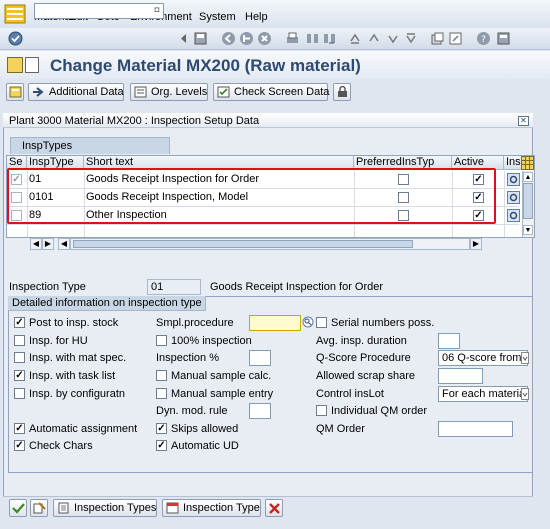 The height and width of the screenshot is (529, 550). I want to click on qm-order-input, so click(475, 429).